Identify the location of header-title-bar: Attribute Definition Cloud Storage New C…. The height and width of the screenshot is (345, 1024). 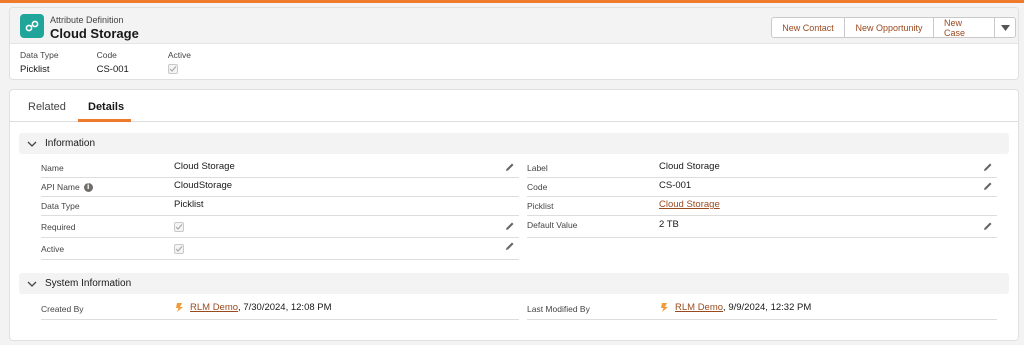
(514, 26).